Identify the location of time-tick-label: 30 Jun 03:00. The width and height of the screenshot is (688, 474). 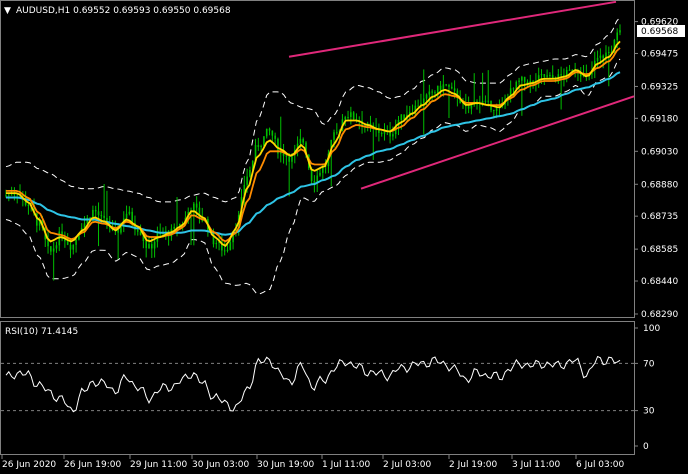
(220, 465).